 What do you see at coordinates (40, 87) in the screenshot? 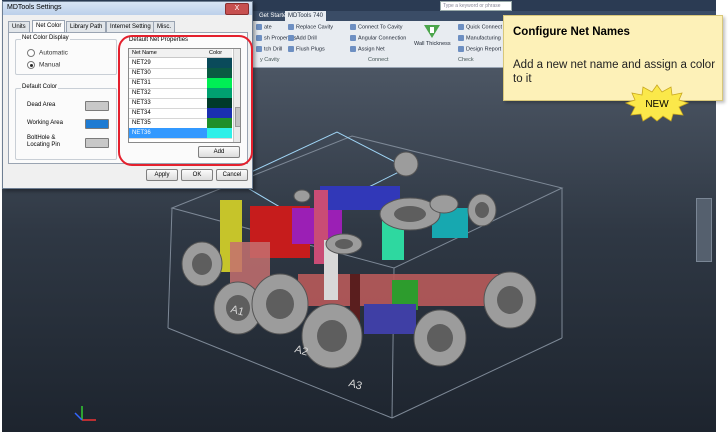
I see `group-label: Default Color` at bounding box center [40, 87].